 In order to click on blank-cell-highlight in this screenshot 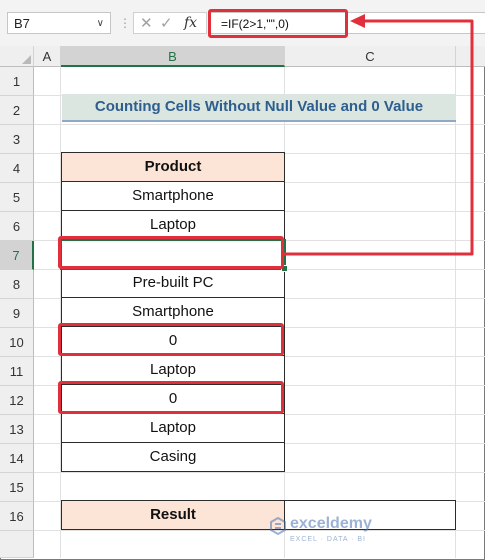, I will do `click(171, 252)`.